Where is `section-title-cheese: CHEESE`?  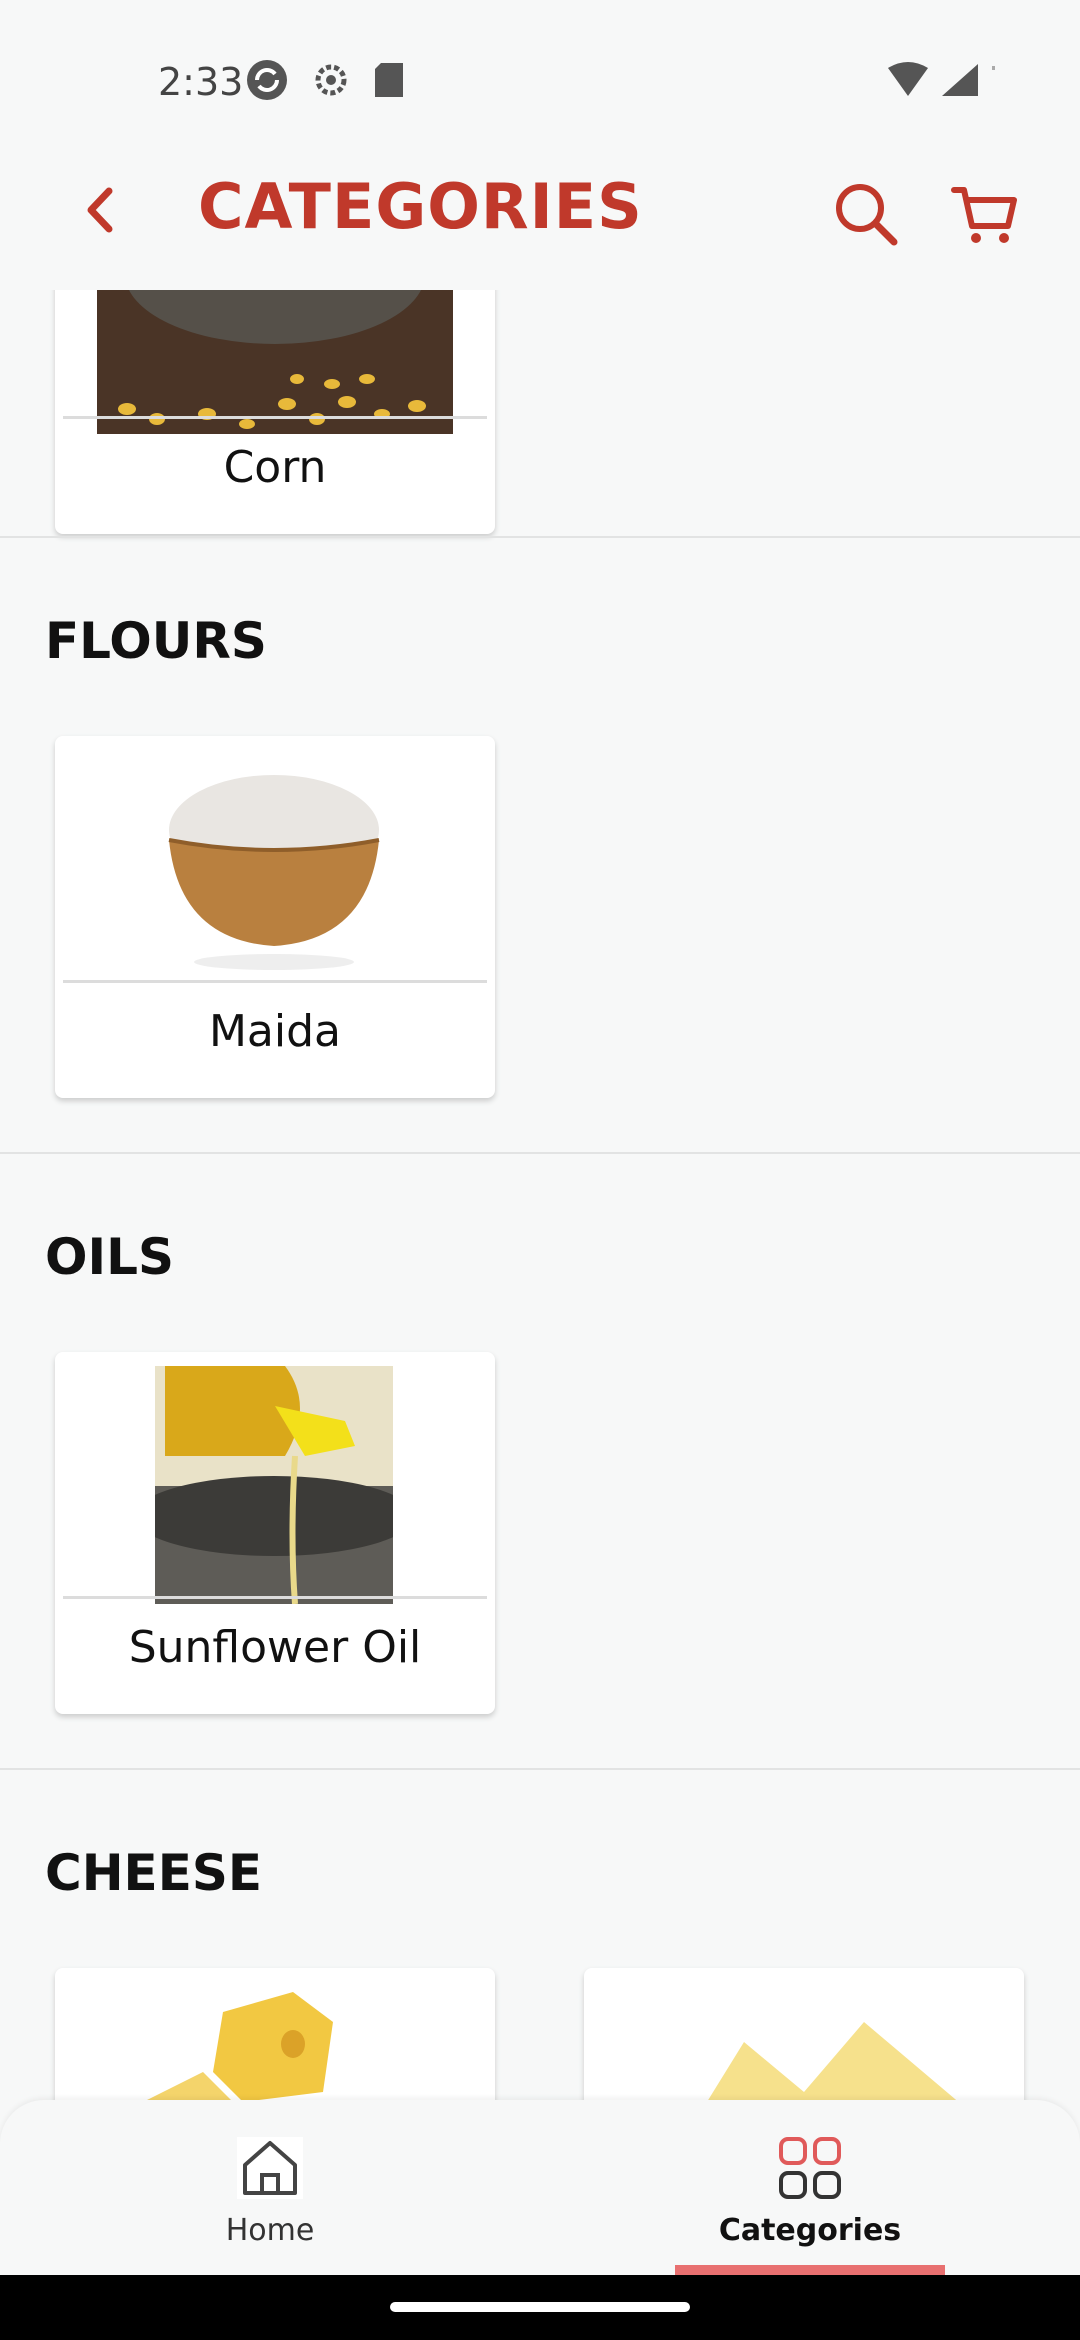 section-title-cheese: CHEESE is located at coordinates (154, 1873).